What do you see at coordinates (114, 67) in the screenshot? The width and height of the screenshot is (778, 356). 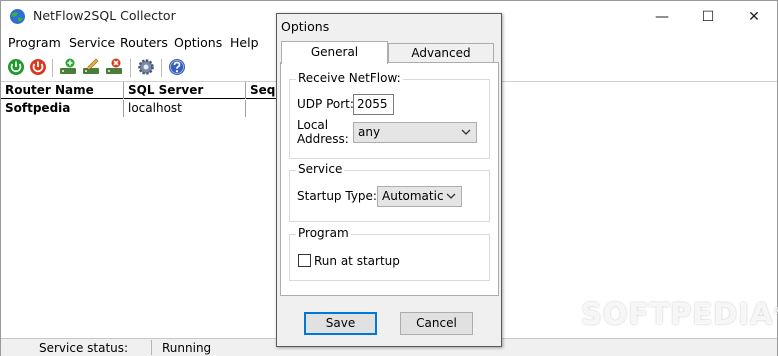 I see `delete-router-icon` at bounding box center [114, 67].